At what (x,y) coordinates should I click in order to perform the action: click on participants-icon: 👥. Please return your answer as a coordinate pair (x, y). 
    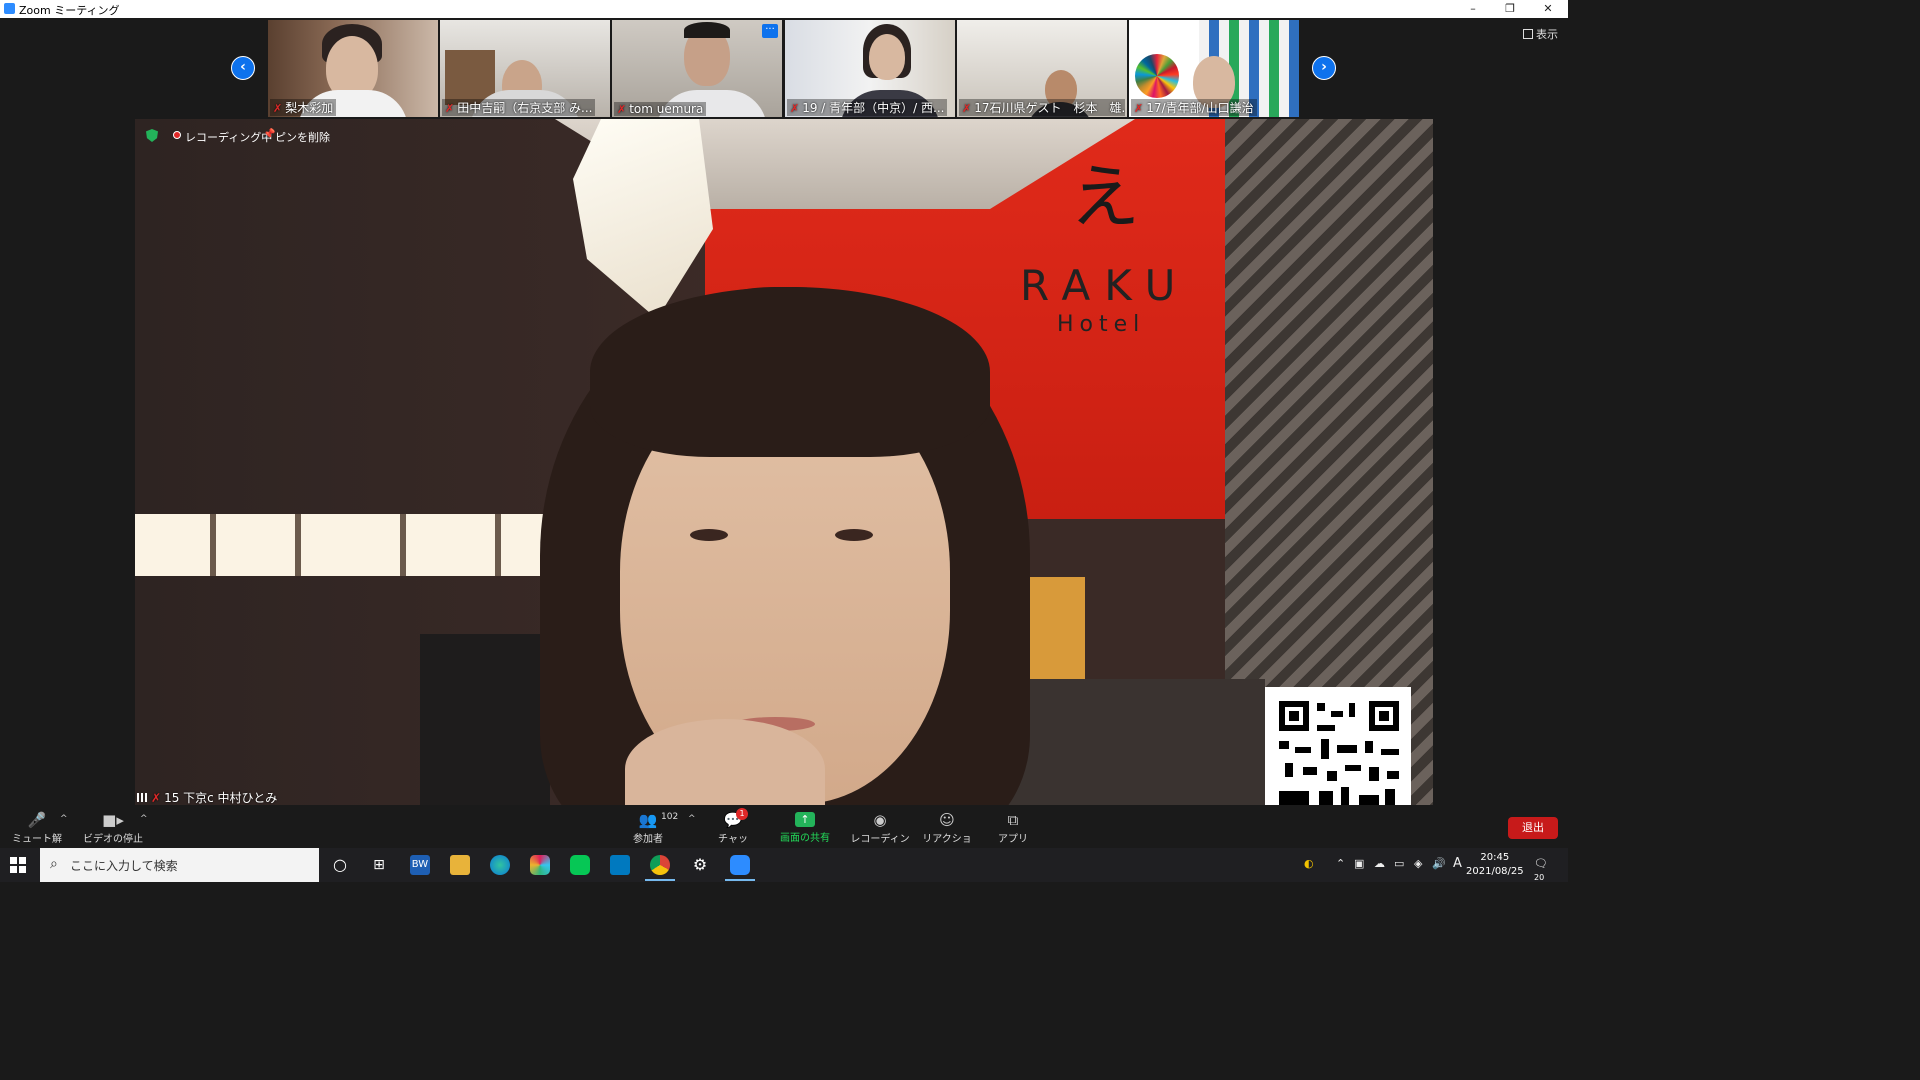
    Looking at the image, I should click on (648, 820).